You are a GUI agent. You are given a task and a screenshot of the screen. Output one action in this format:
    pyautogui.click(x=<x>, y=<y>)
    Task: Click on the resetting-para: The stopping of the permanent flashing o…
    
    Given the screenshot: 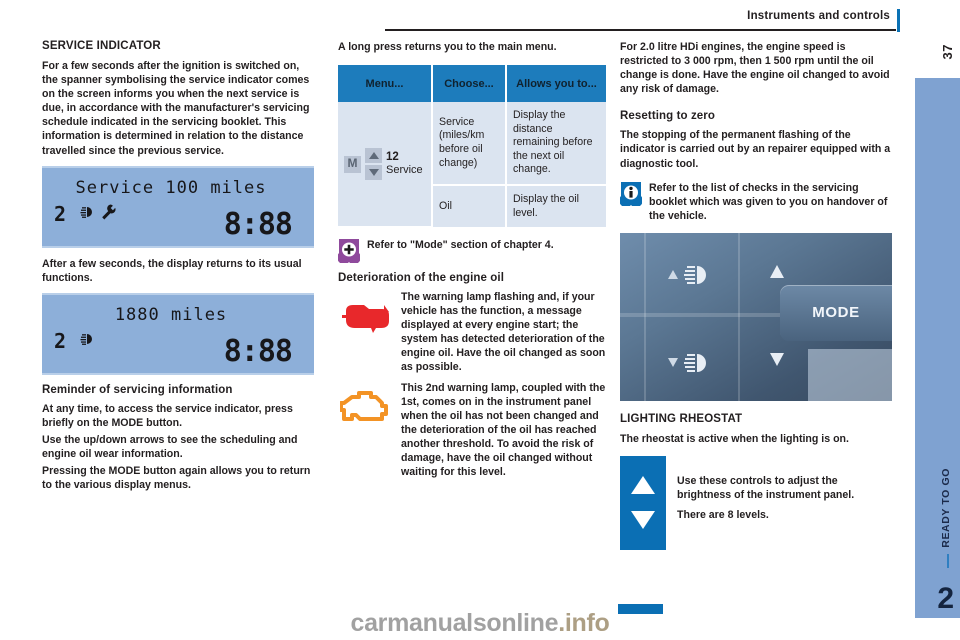 What is the action you would take?
    pyautogui.click(x=755, y=149)
    